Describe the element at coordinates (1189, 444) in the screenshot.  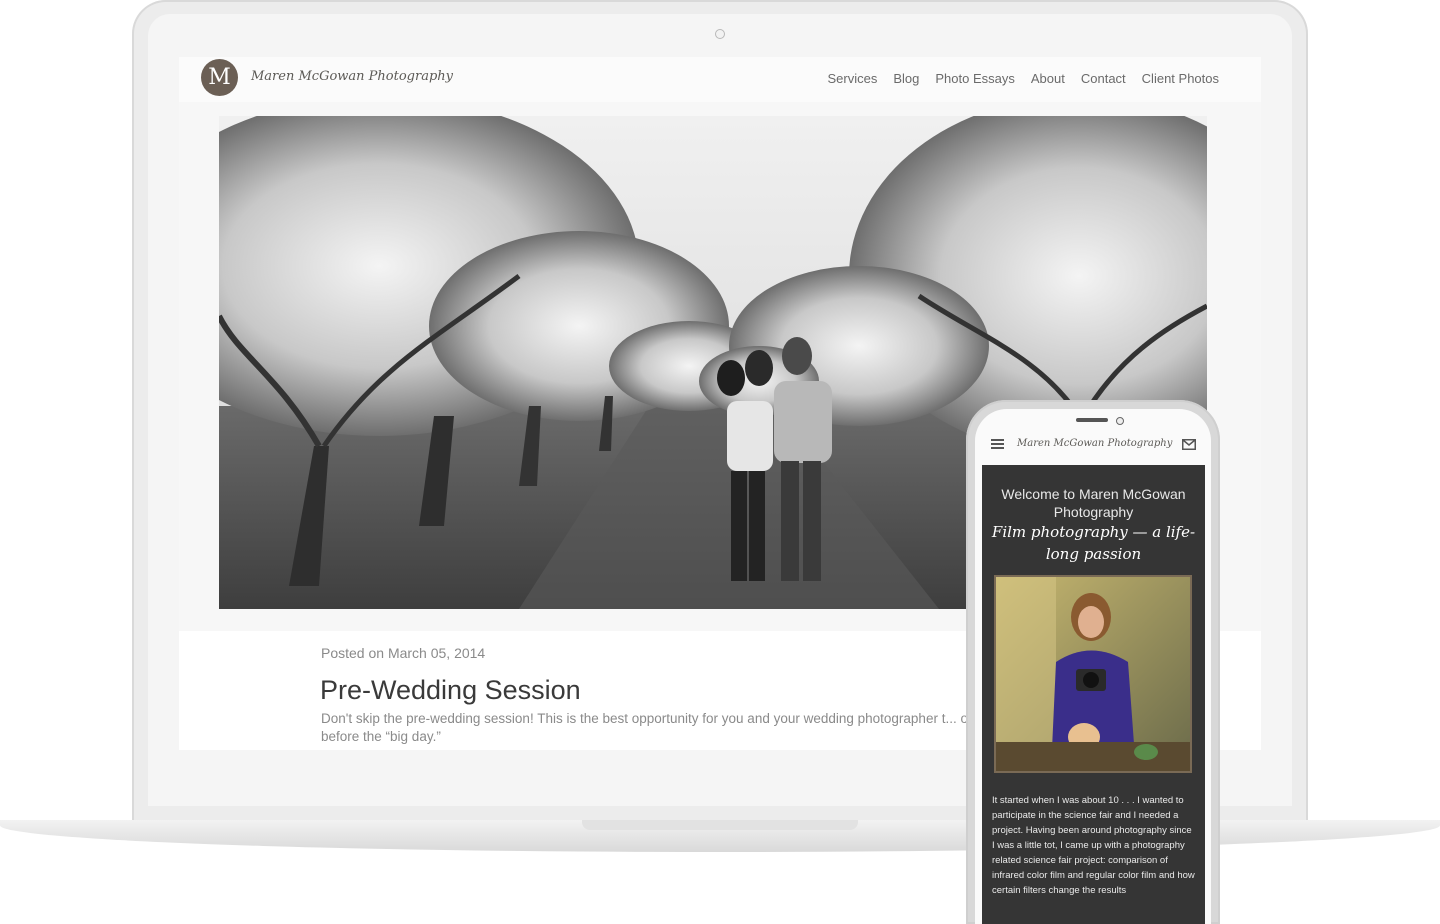
I see `mail-icon` at that location.